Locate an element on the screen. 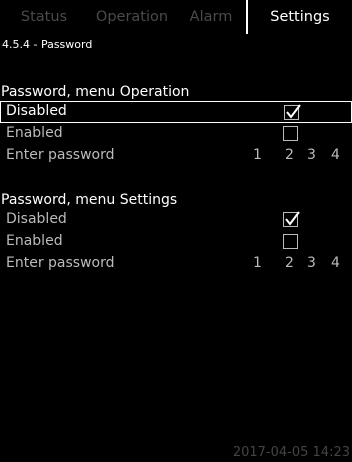  tab-alarm: Alarm is located at coordinates (211, 17).